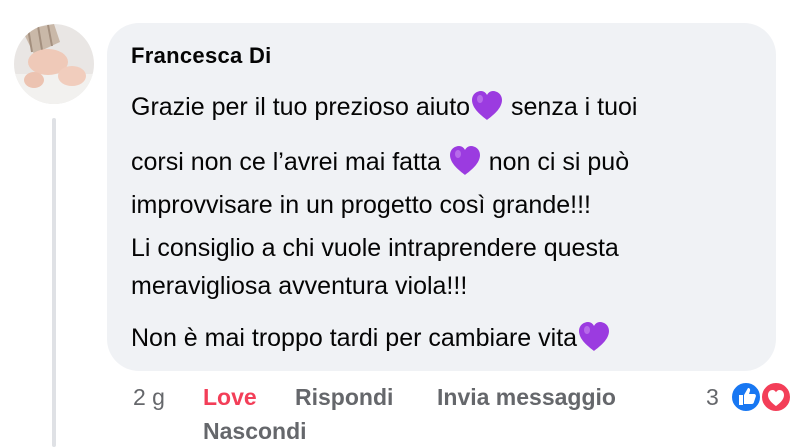 This screenshot has width=796, height=447. What do you see at coordinates (201, 56) in the screenshot?
I see `comment-author: Francesca Di` at bounding box center [201, 56].